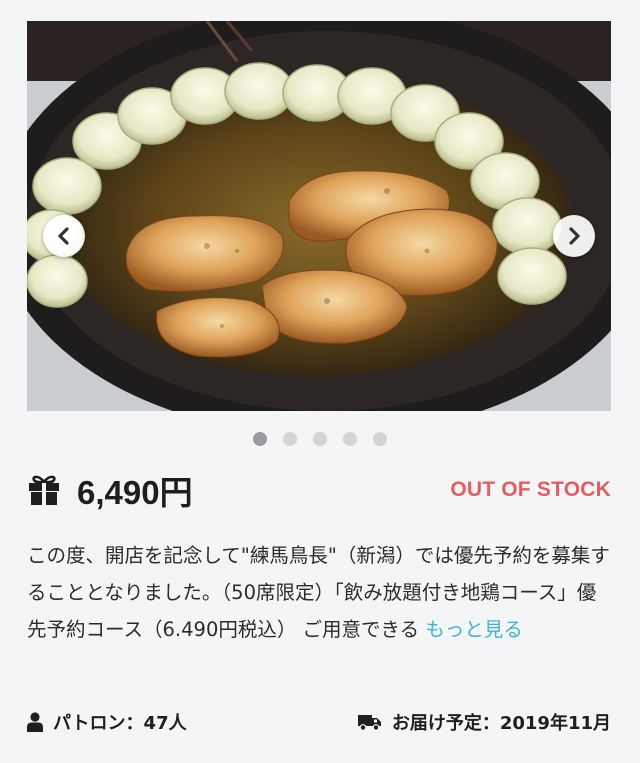 The height and width of the screenshot is (763, 640). Describe the element at coordinates (35, 722) in the screenshot. I see `user-icon` at that location.